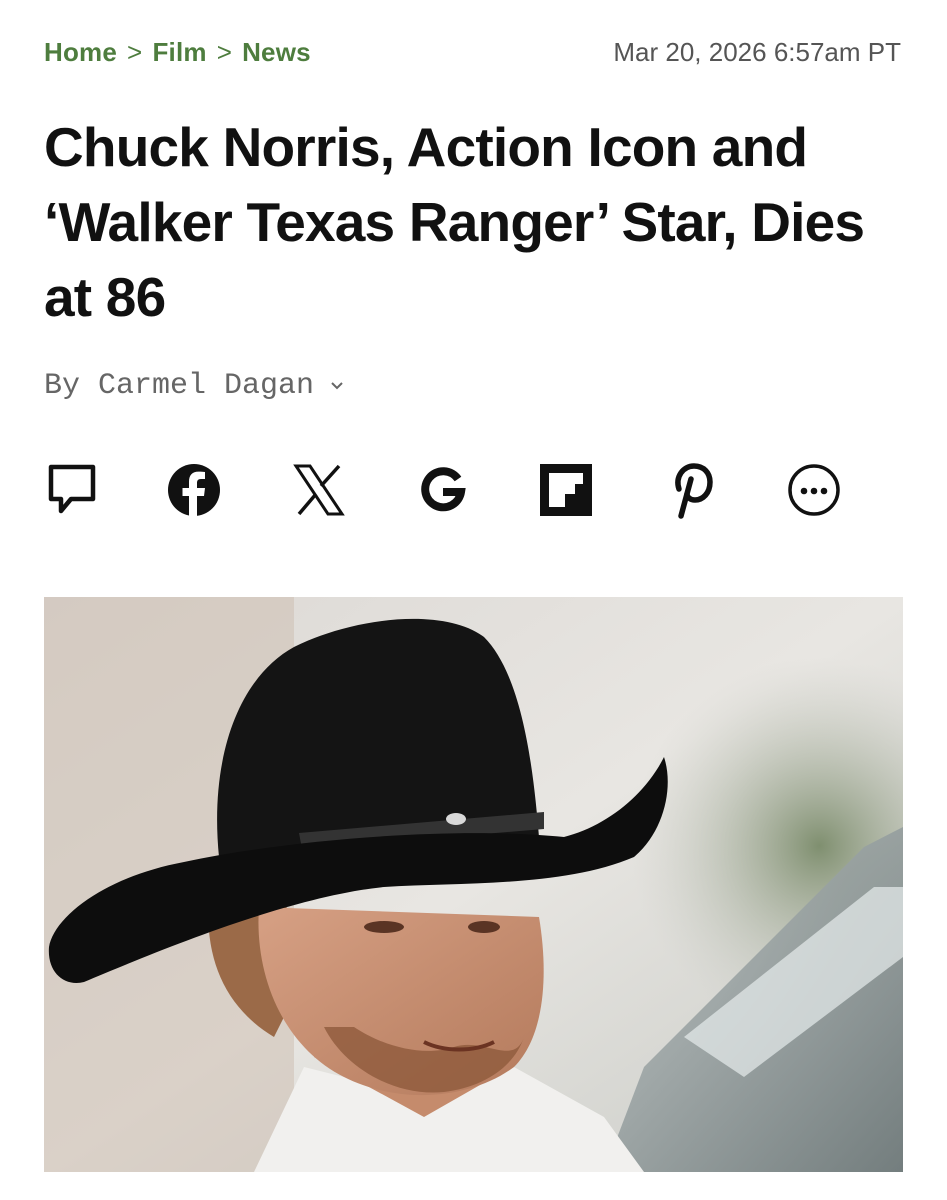 This screenshot has height=1200, width=947. I want to click on x-icon, so click(319, 490).